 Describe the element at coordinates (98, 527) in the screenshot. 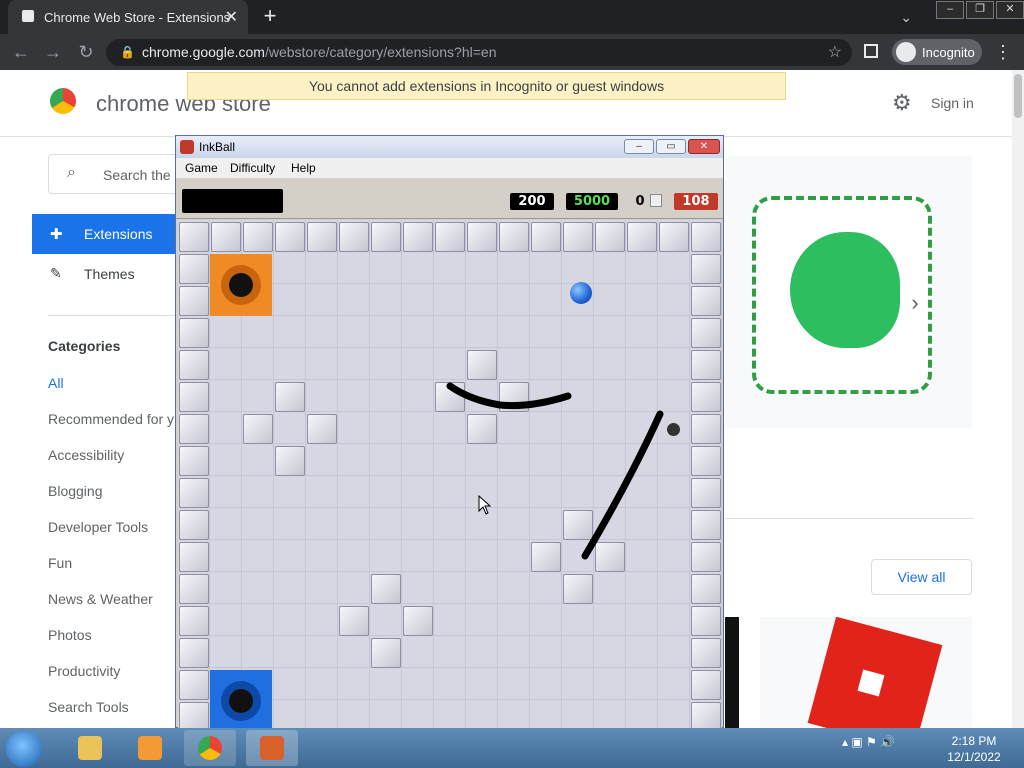

I see `category-item: Developer Tools` at that location.